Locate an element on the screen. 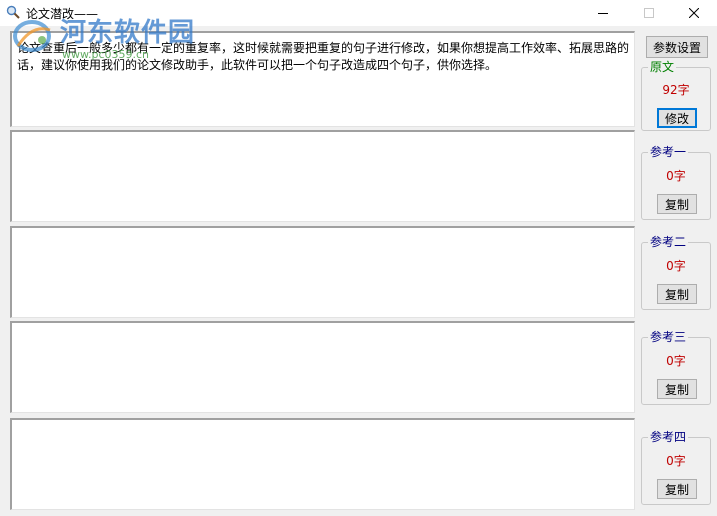 Image resolution: width=717 pixels, height=516 pixels. reference-two-group: 参考二 0字 复制 is located at coordinates (676, 272).